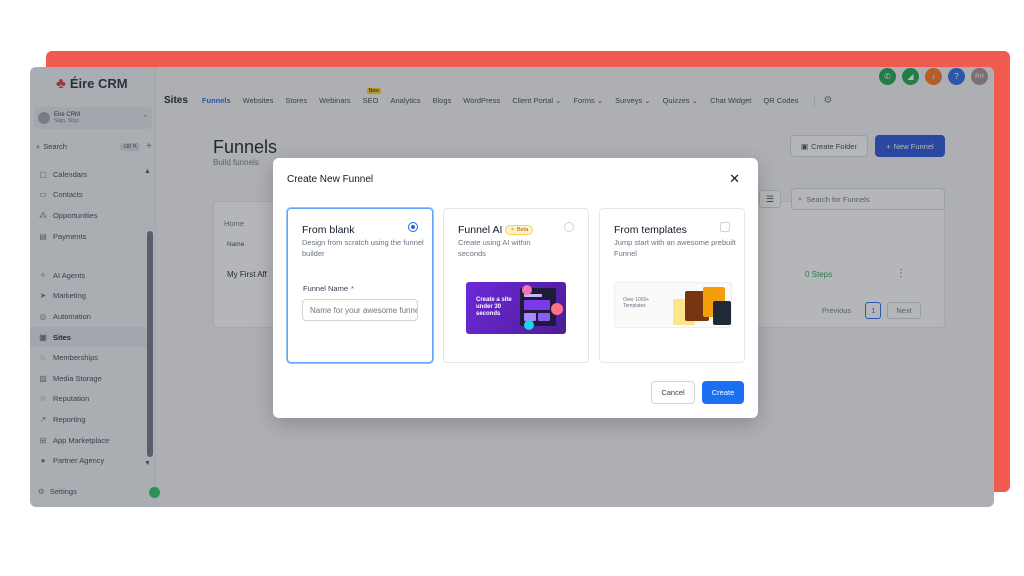 Image resolution: width=1024 pixels, height=576 pixels. I want to click on funnel-ai-preview-image: Create a site under 30 seconds, so click(516, 308).